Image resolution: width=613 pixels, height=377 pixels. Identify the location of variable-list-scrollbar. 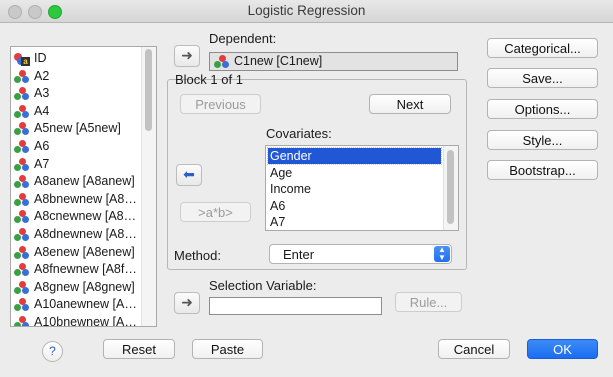
(148, 186).